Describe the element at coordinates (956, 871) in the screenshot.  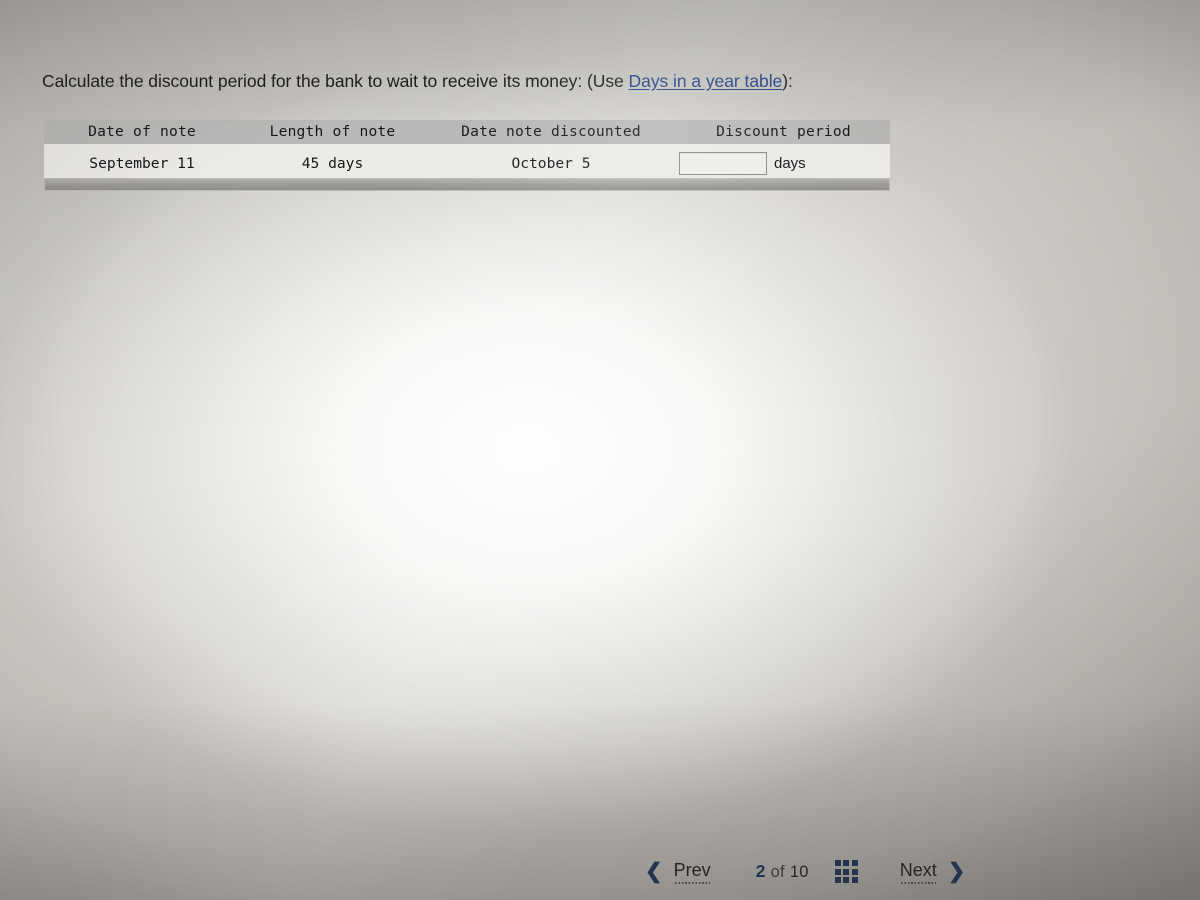
I see `chevron-right-icon: ❯` at that location.